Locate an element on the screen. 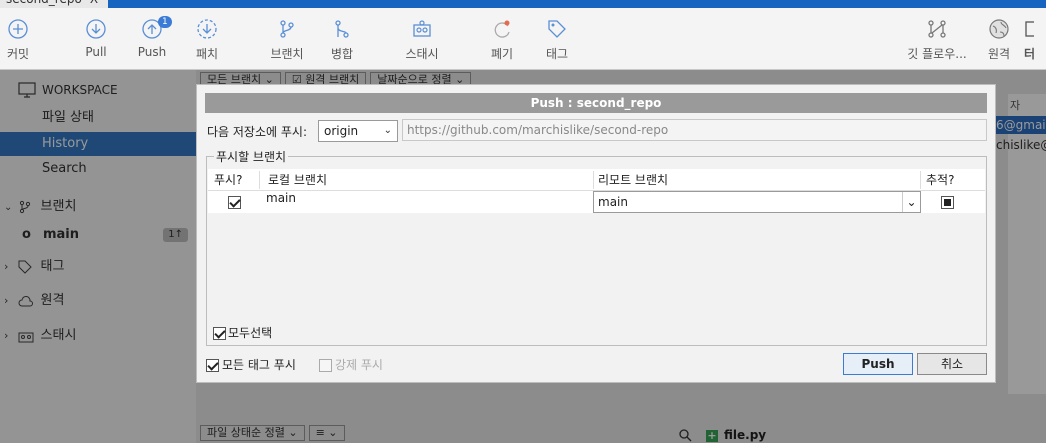 This screenshot has width=1046, height=443. branches-table-header: 푸시? 로컬 브랜치 리모트 브랜치 추적? is located at coordinates (596, 180).